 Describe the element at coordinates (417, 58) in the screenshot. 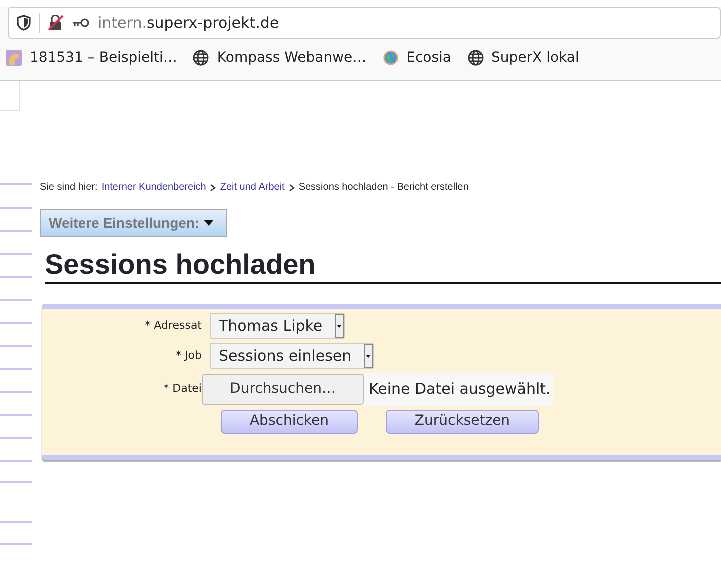

I see `bookmark: Ecosia` at that location.